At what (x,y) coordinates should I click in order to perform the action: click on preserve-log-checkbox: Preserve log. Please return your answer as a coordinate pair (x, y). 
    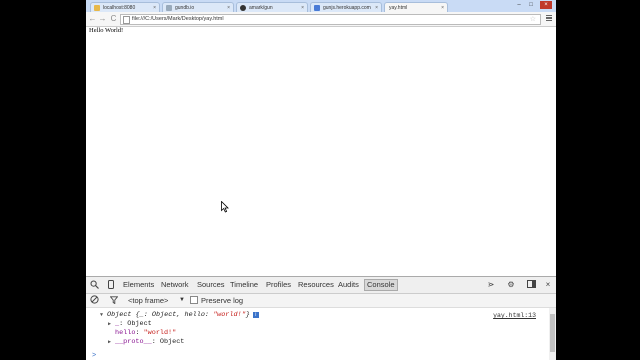
    Looking at the image, I should click on (216, 300).